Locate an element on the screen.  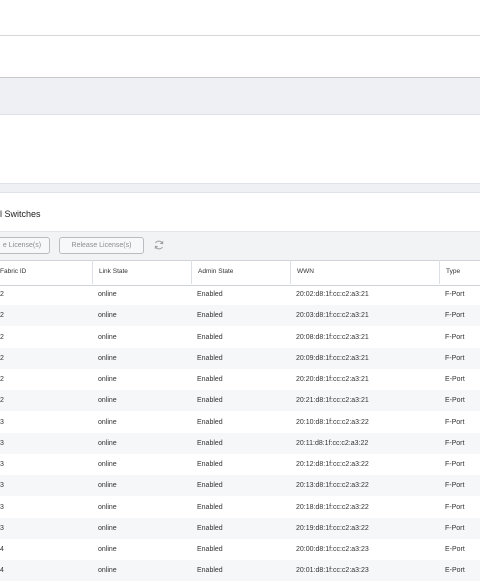
cell-wwn: 20:13:d8:1f:cc:c2:a3:22 is located at coordinates (332, 486).